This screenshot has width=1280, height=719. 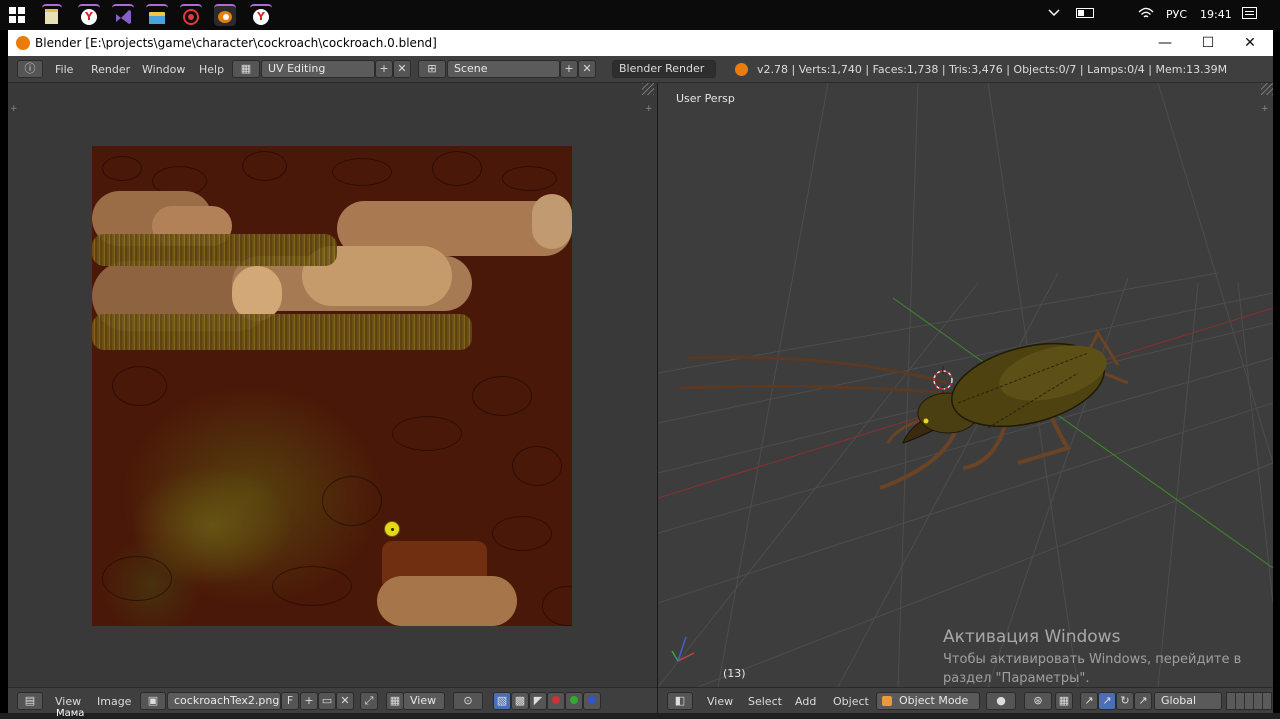 What do you see at coordinates (70, 713) in the screenshot?
I see `contact-name: Мама` at bounding box center [70, 713].